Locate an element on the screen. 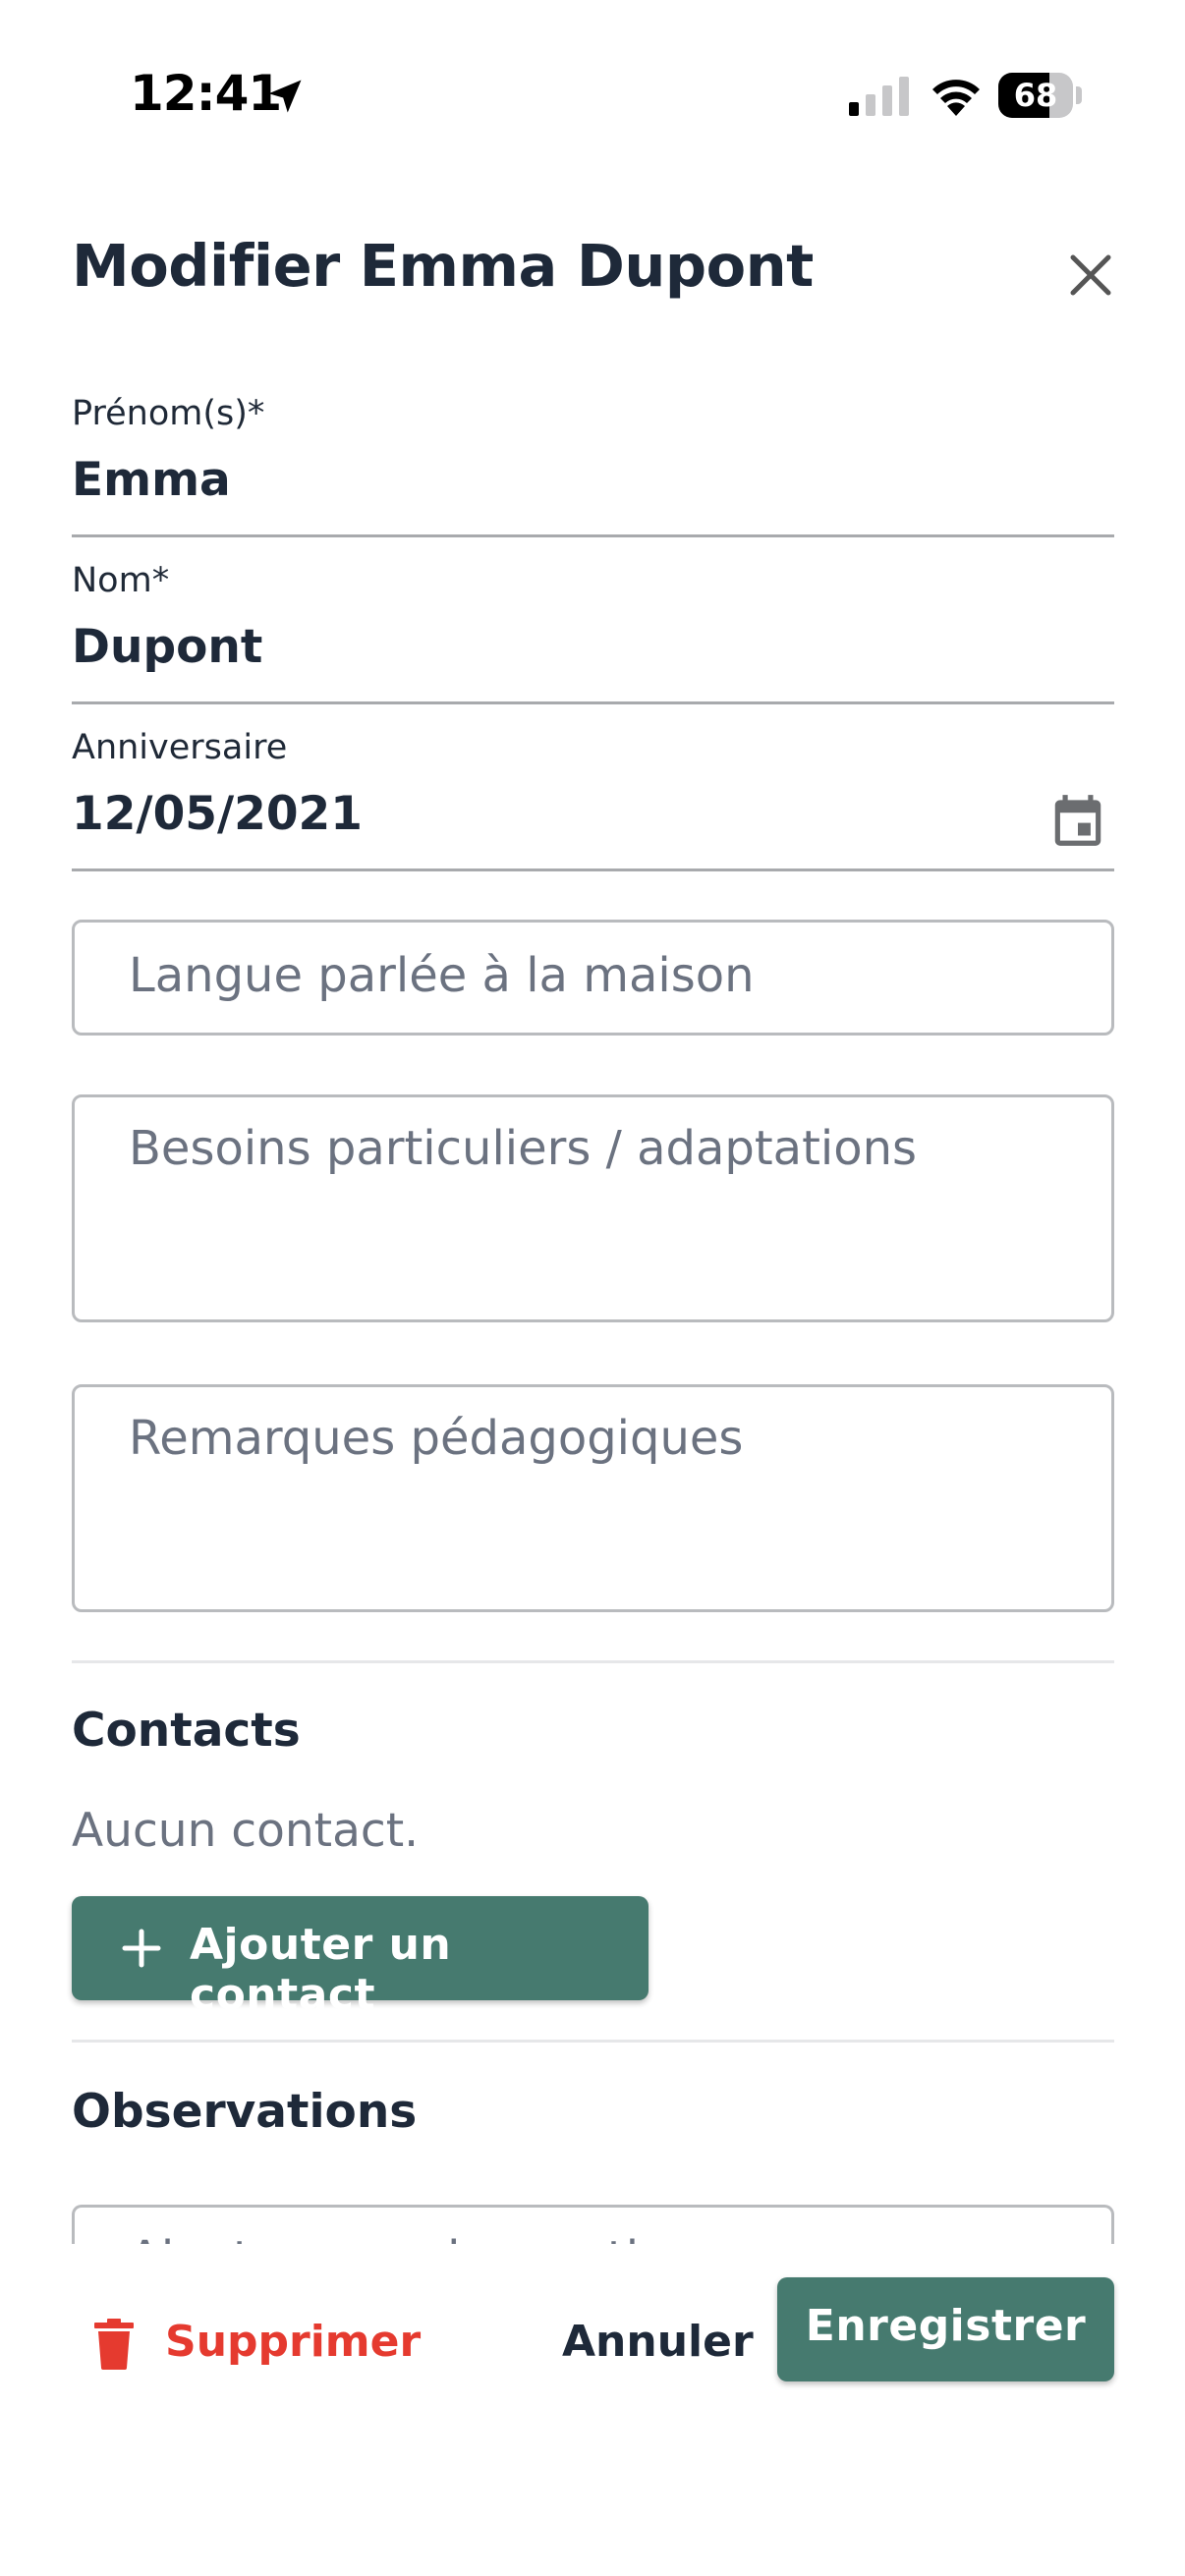 The image size is (1185, 2576). pedagogical-notes-input: Remarques pédagogiques is located at coordinates (593, 1498).